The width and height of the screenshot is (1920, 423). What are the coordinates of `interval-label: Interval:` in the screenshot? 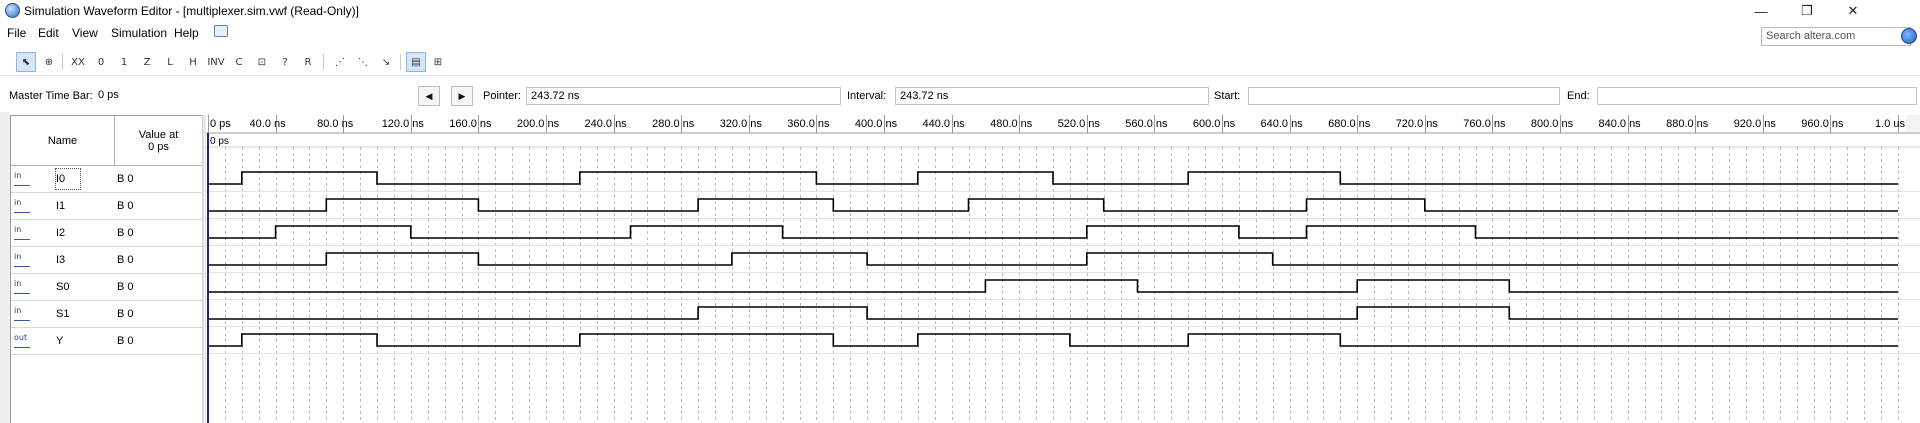 It's located at (867, 96).